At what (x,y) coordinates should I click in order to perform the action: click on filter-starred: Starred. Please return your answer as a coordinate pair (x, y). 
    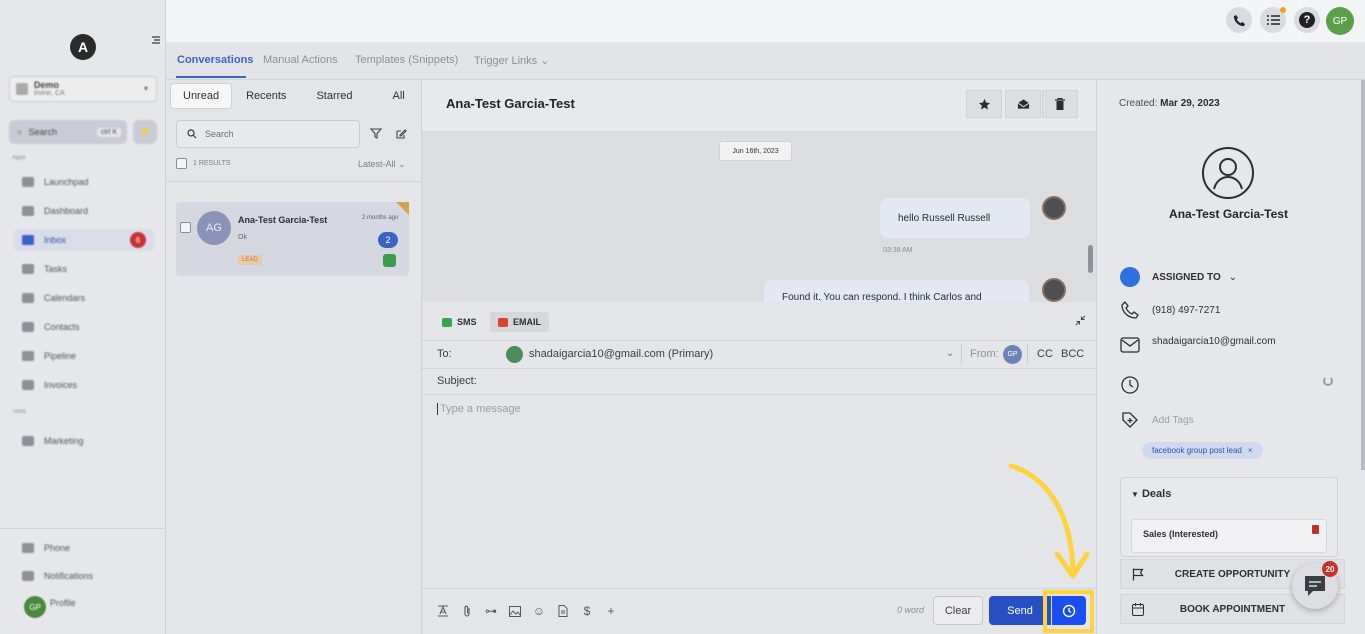
    Looking at the image, I should click on (334, 96).